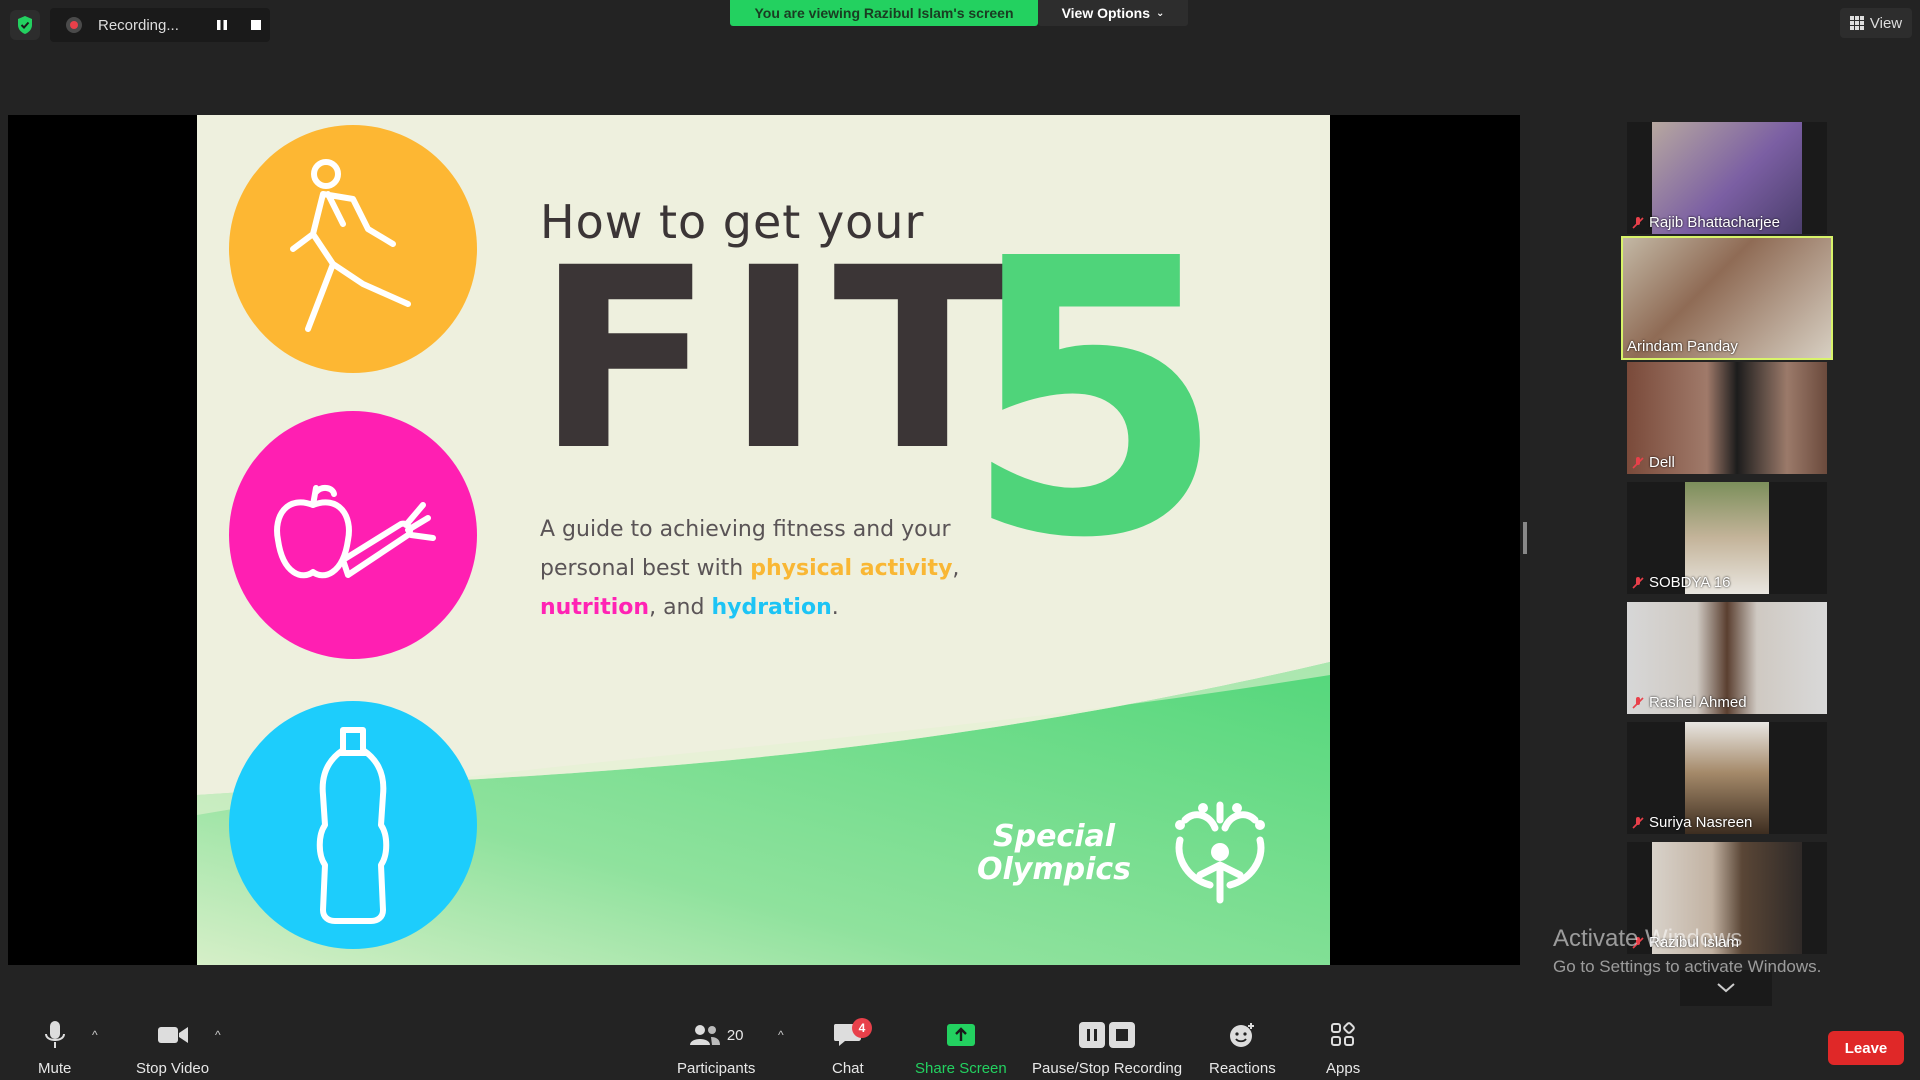 The height and width of the screenshot is (1080, 1920). What do you see at coordinates (25, 25) in the screenshot?
I see `security-shield-icon` at bounding box center [25, 25].